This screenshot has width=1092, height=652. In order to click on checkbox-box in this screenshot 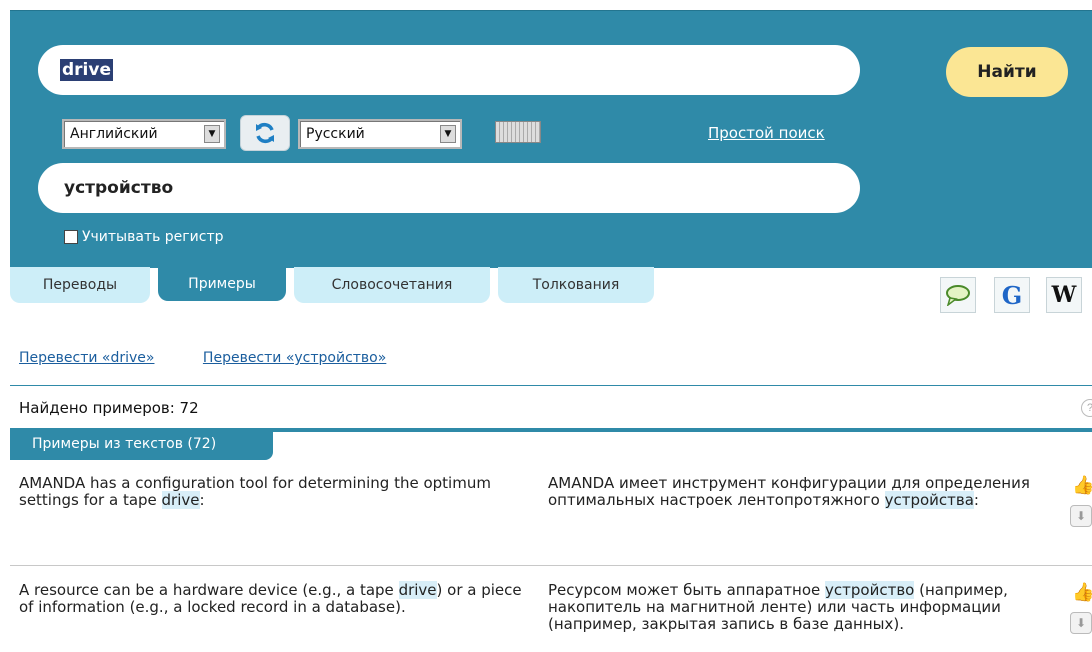, I will do `click(71, 237)`.